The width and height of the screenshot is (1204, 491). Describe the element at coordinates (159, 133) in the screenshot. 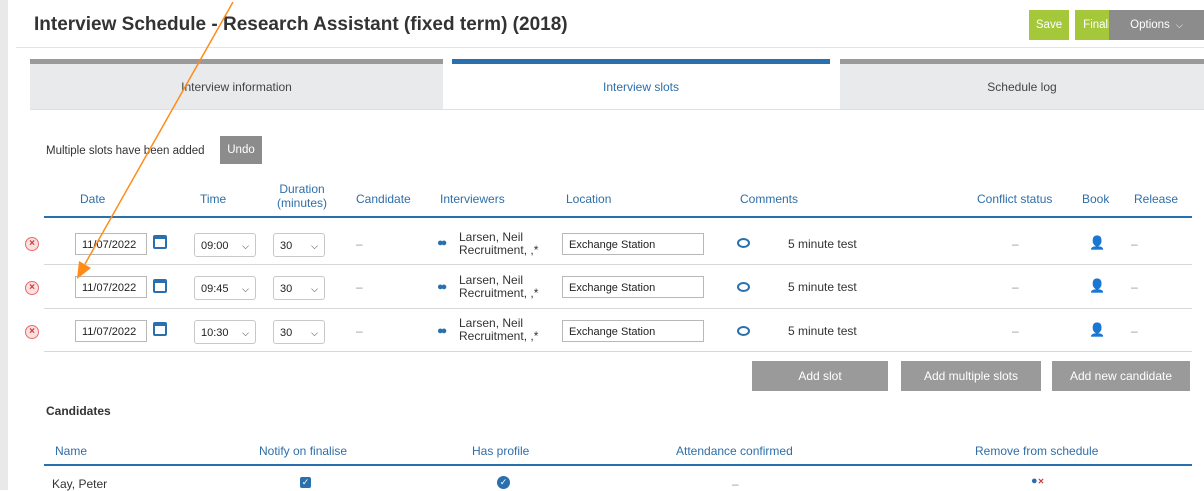

I see `annotation-arrow-line` at that location.